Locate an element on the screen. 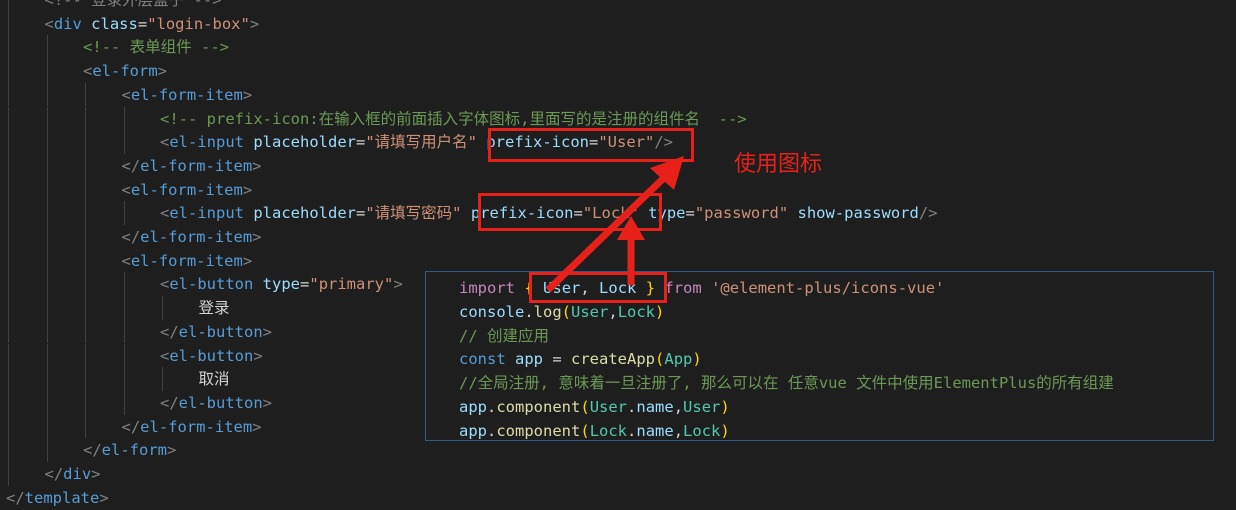  annotation-arrows is located at coordinates (614, 224).